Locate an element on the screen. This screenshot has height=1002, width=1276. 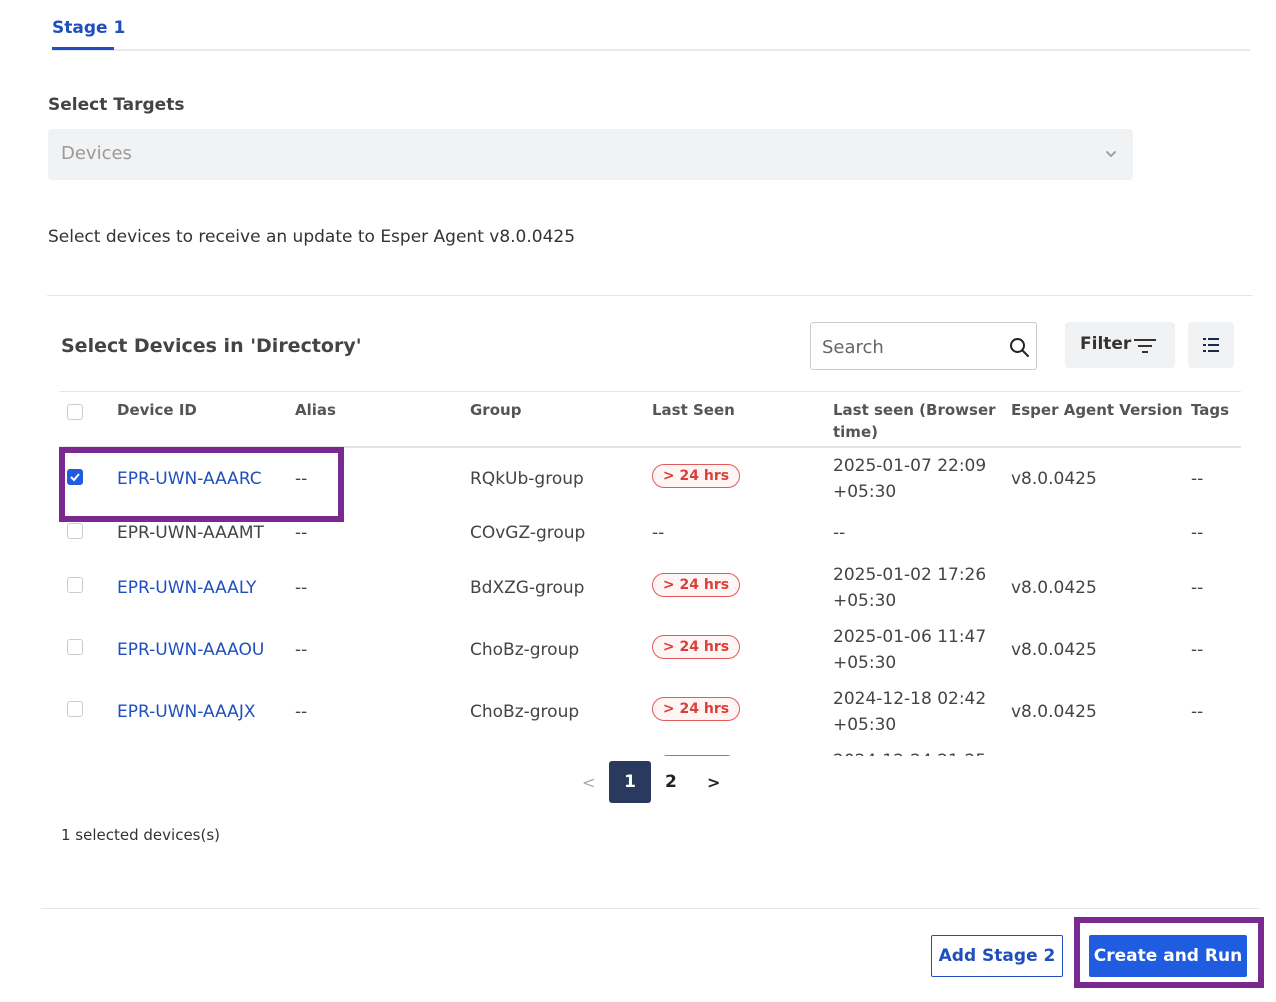
filter-label: Filter is located at coordinates (1106, 344).